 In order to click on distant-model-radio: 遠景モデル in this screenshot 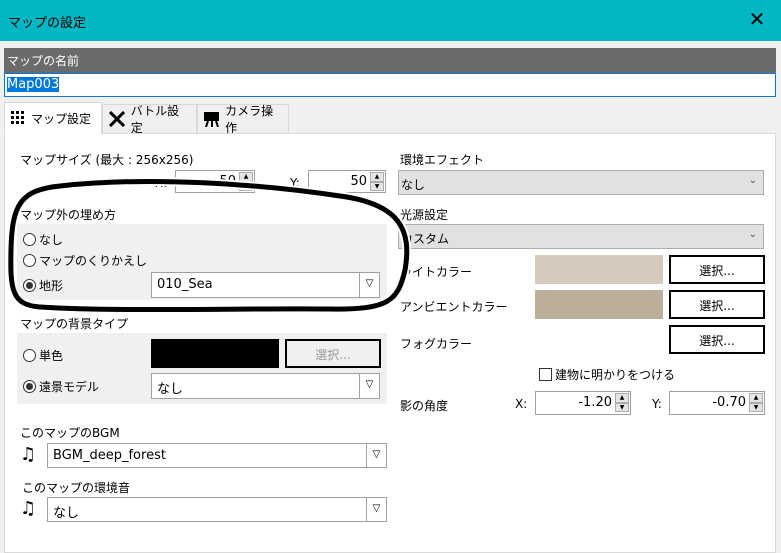, I will do `click(61, 386)`.